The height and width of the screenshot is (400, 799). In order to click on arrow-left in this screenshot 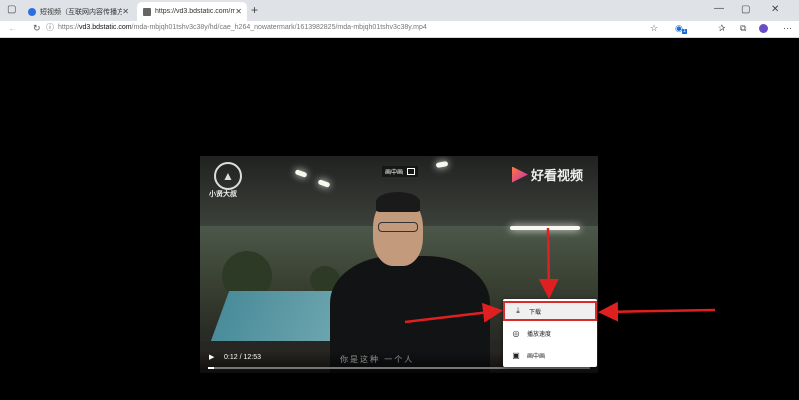, I will do `click(657, 311)`.